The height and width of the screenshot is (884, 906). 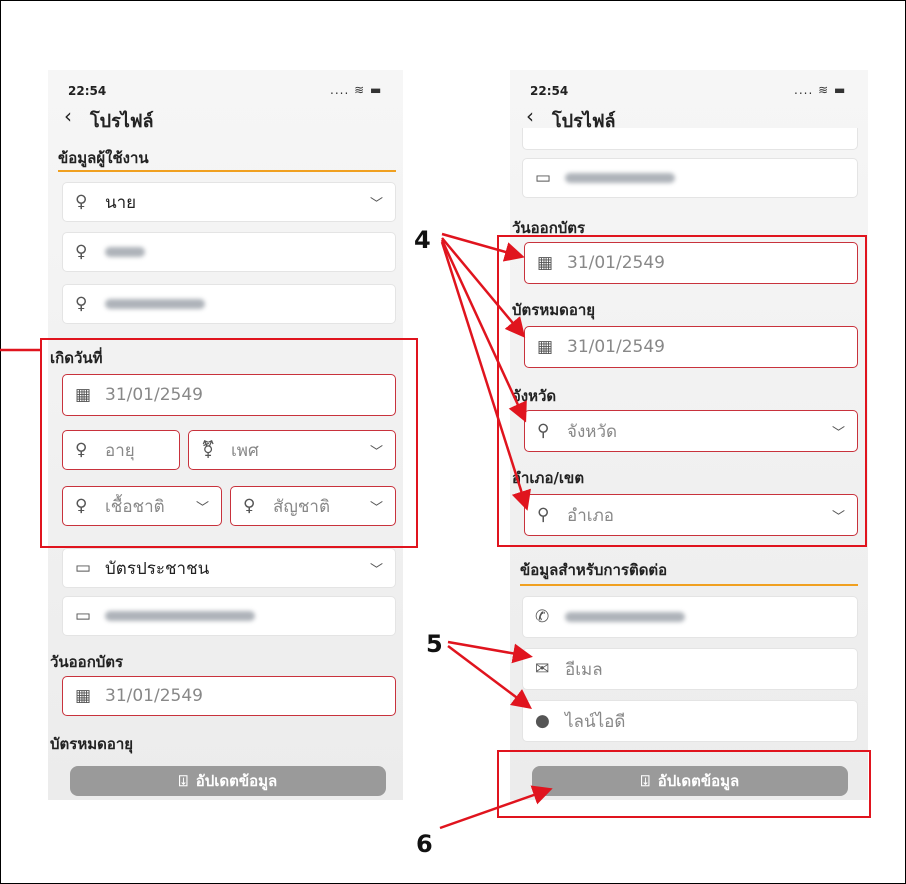 I want to click on arrow-4-district, so click(x=485, y=376).